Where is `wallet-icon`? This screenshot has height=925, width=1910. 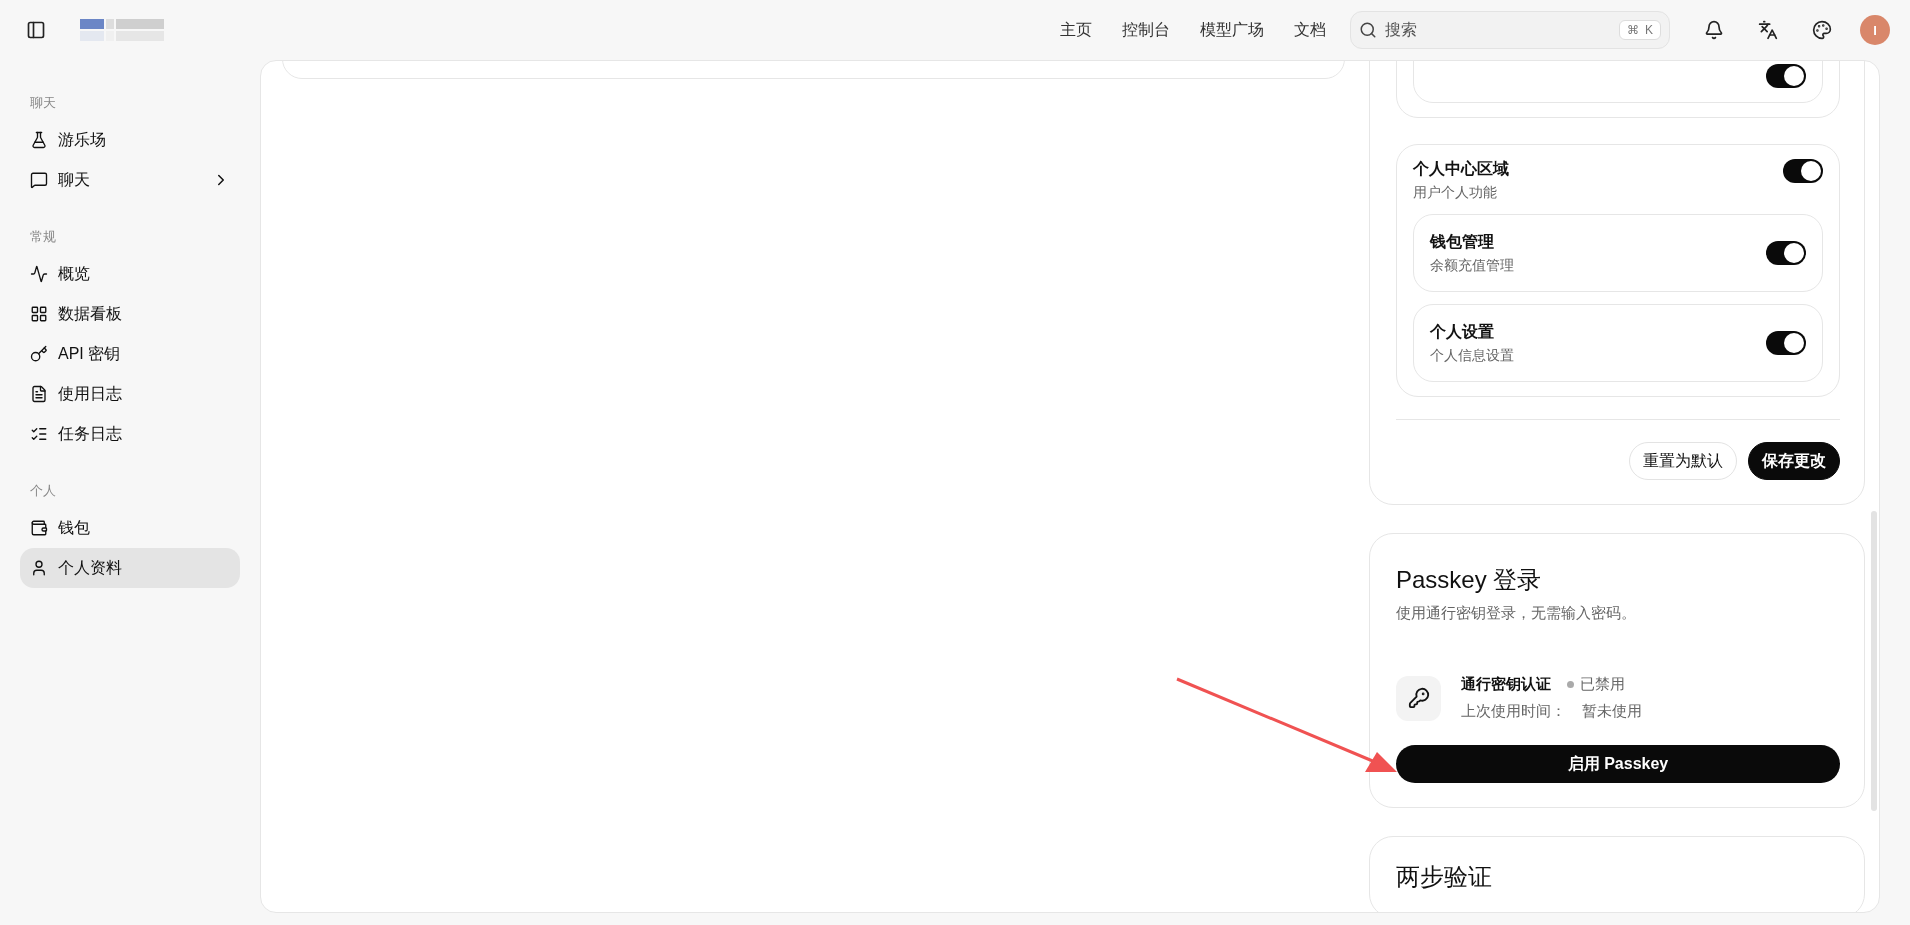 wallet-icon is located at coordinates (39, 528).